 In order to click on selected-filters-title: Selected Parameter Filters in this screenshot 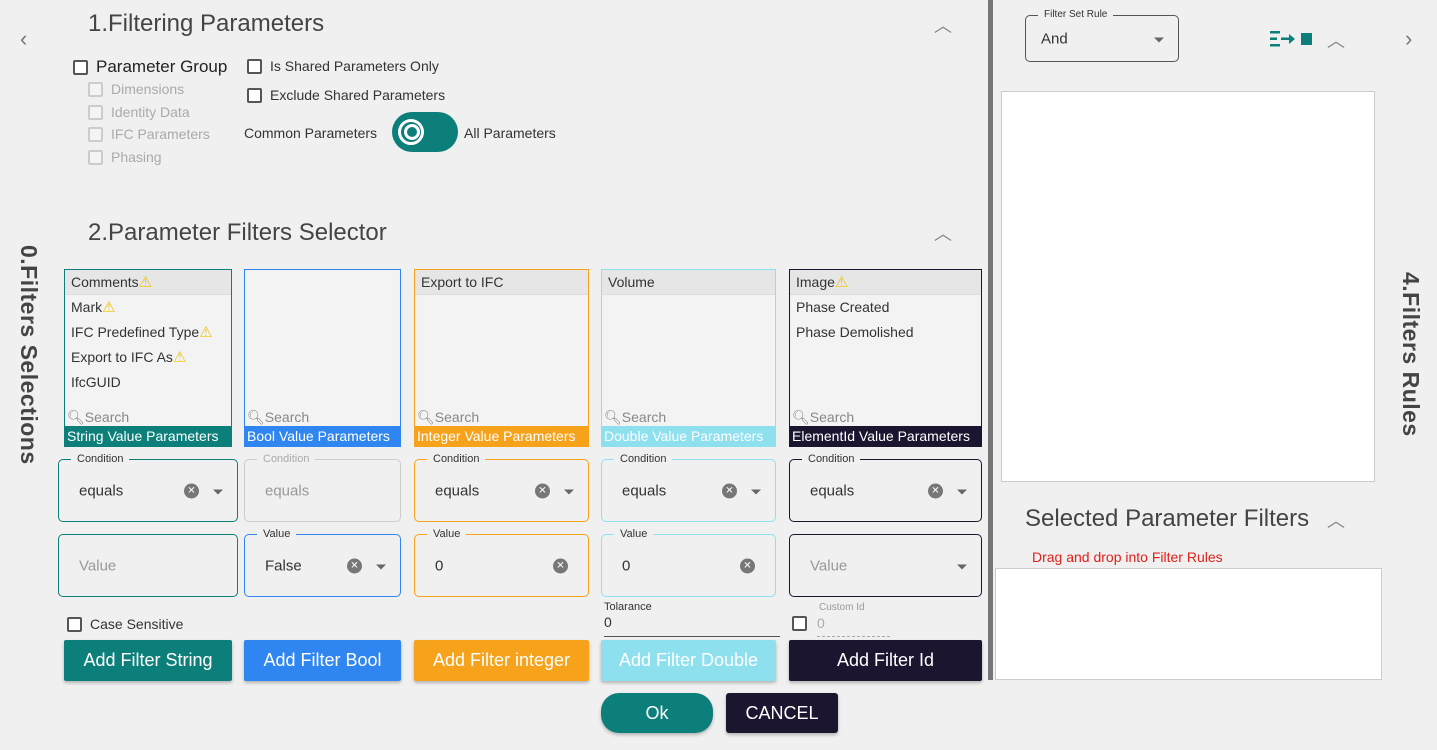, I will do `click(1167, 518)`.